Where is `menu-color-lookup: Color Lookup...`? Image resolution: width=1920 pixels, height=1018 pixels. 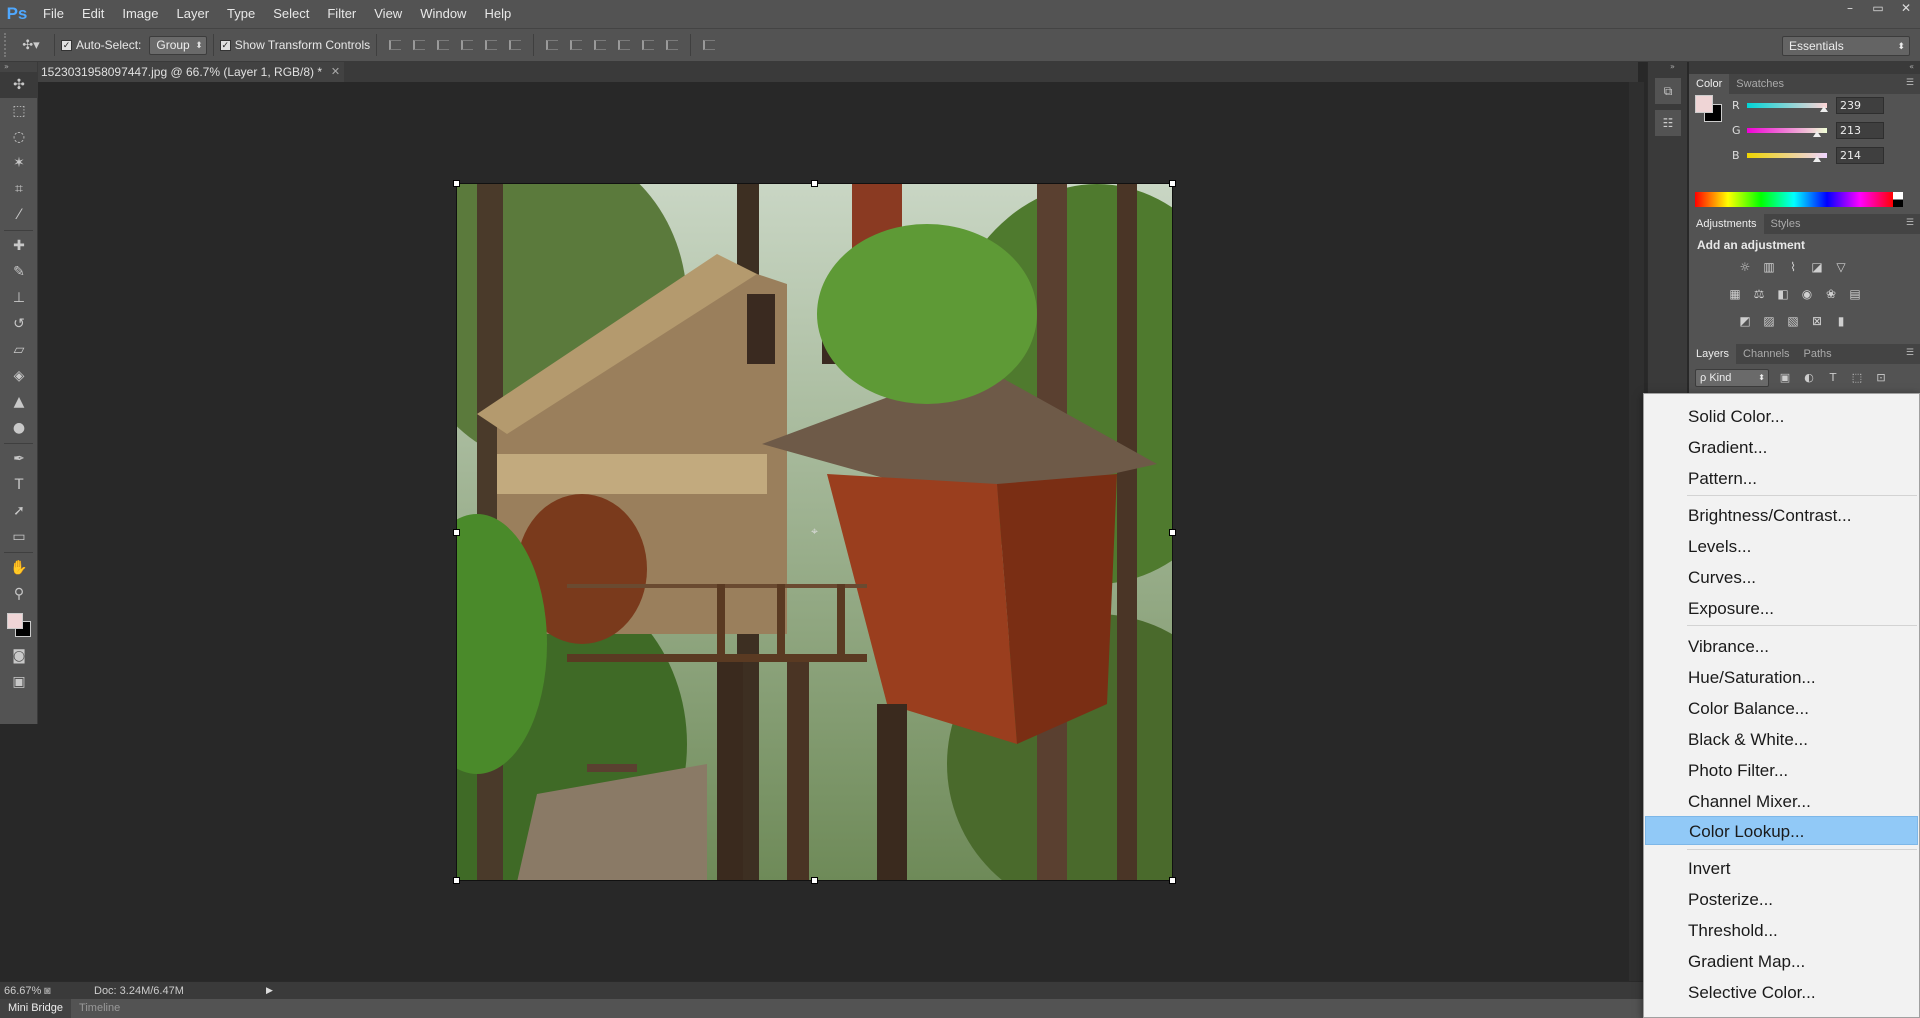
menu-color-lookup: Color Lookup... is located at coordinates (1781, 830).